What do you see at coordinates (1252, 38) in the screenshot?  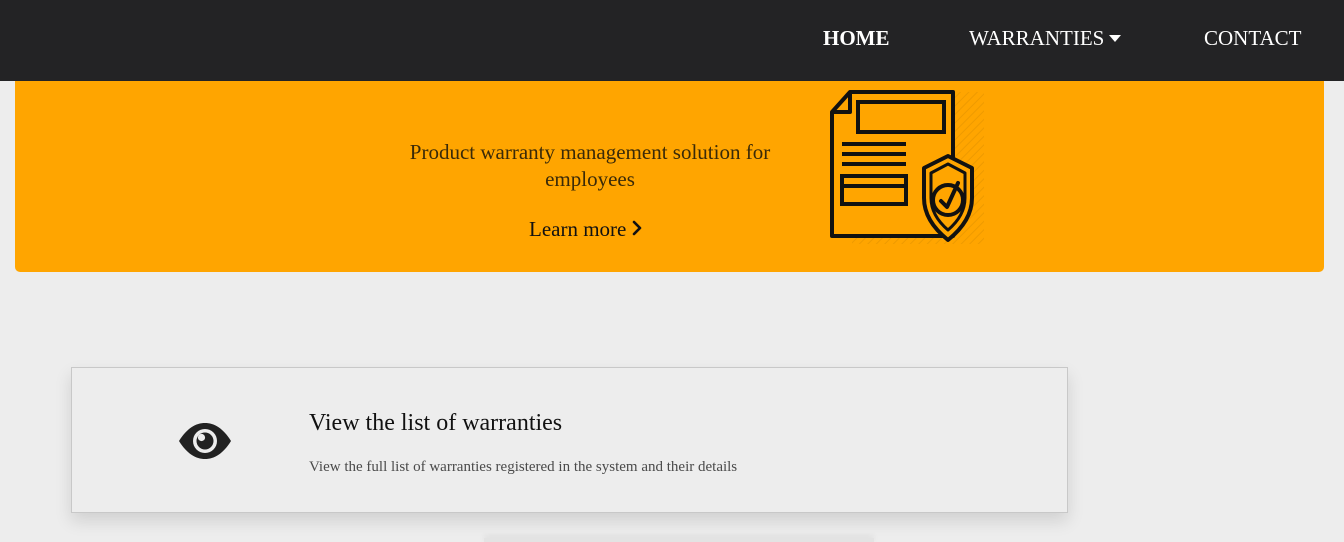 I see `nav-item-contact: CONTACT` at bounding box center [1252, 38].